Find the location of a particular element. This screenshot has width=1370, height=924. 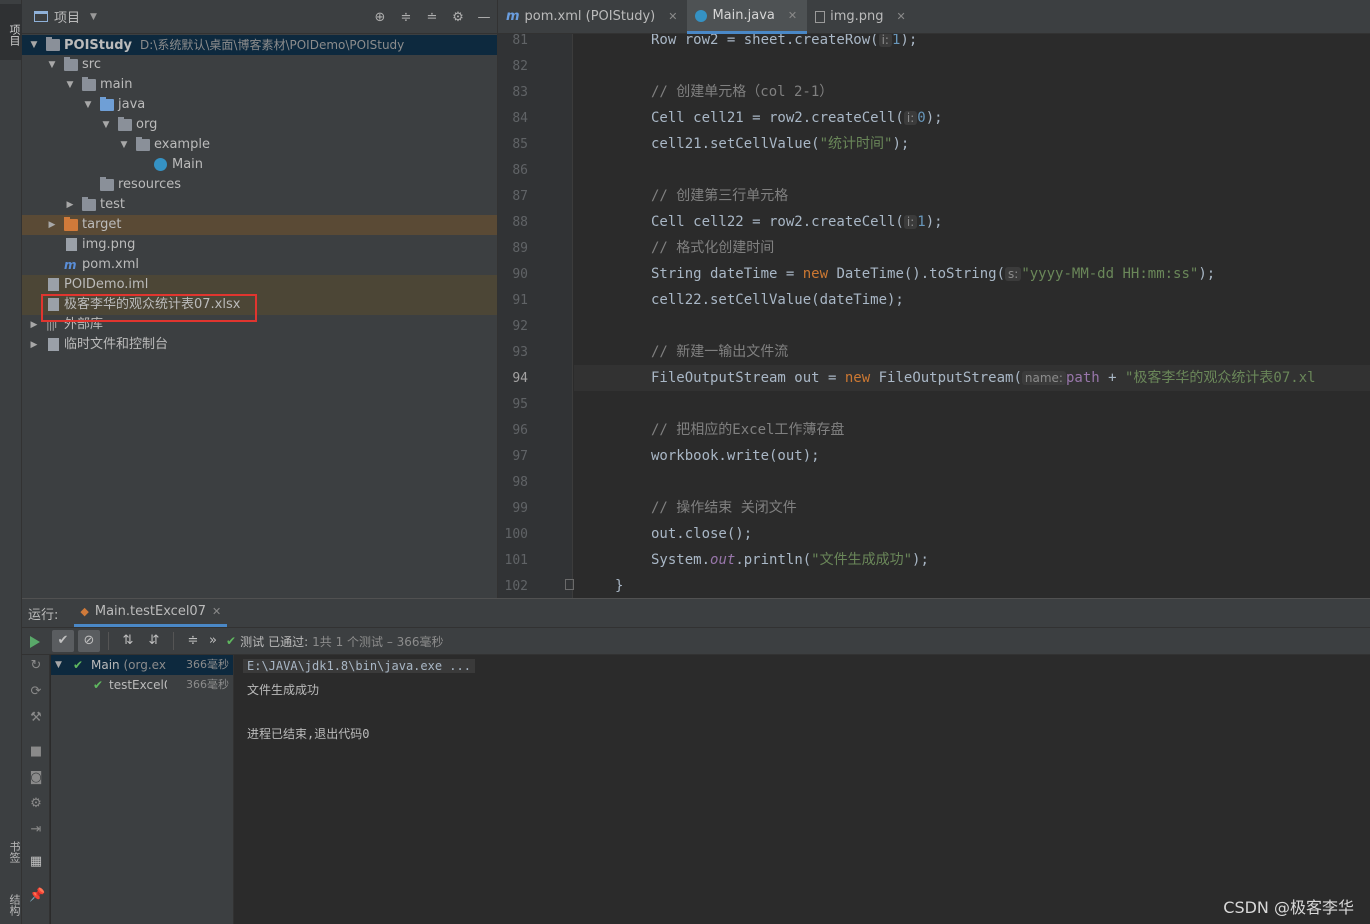

tree-item-poidemo-iml: POIDemo.iml is located at coordinates (259, 285).